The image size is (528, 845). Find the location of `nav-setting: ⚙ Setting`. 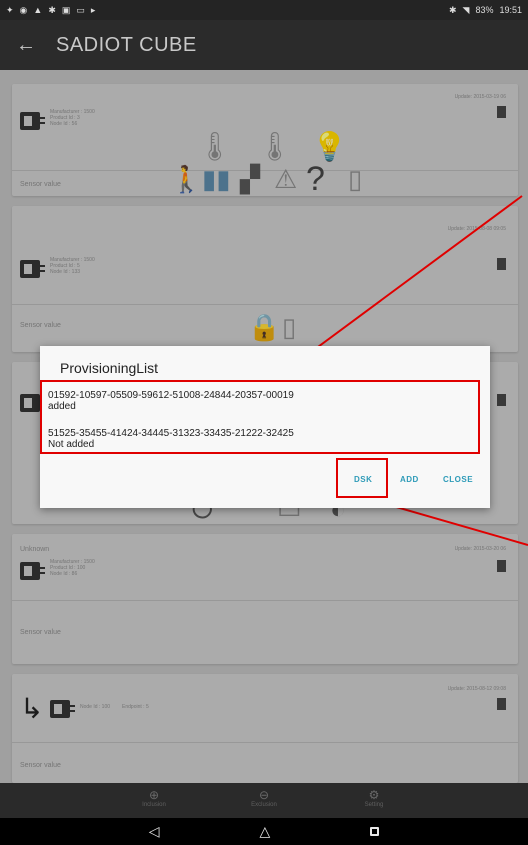

nav-setting: ⚙ Setting is located at coordinates (374, 800).